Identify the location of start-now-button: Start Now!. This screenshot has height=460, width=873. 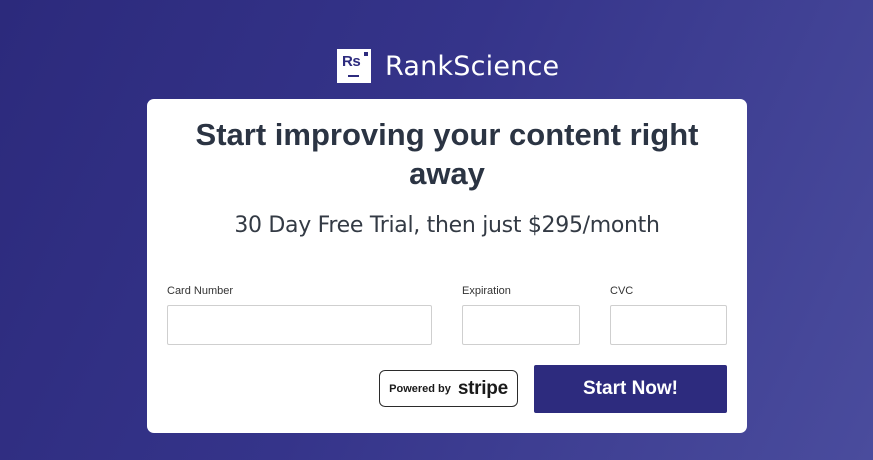
(630, 389).